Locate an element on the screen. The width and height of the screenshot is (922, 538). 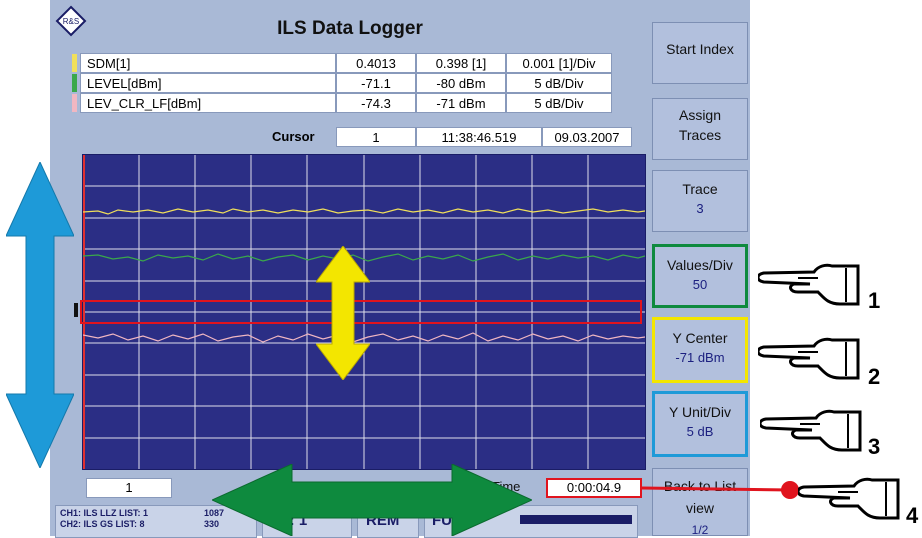
trace-button: Trace 3 is located at coordinates (700, 201).